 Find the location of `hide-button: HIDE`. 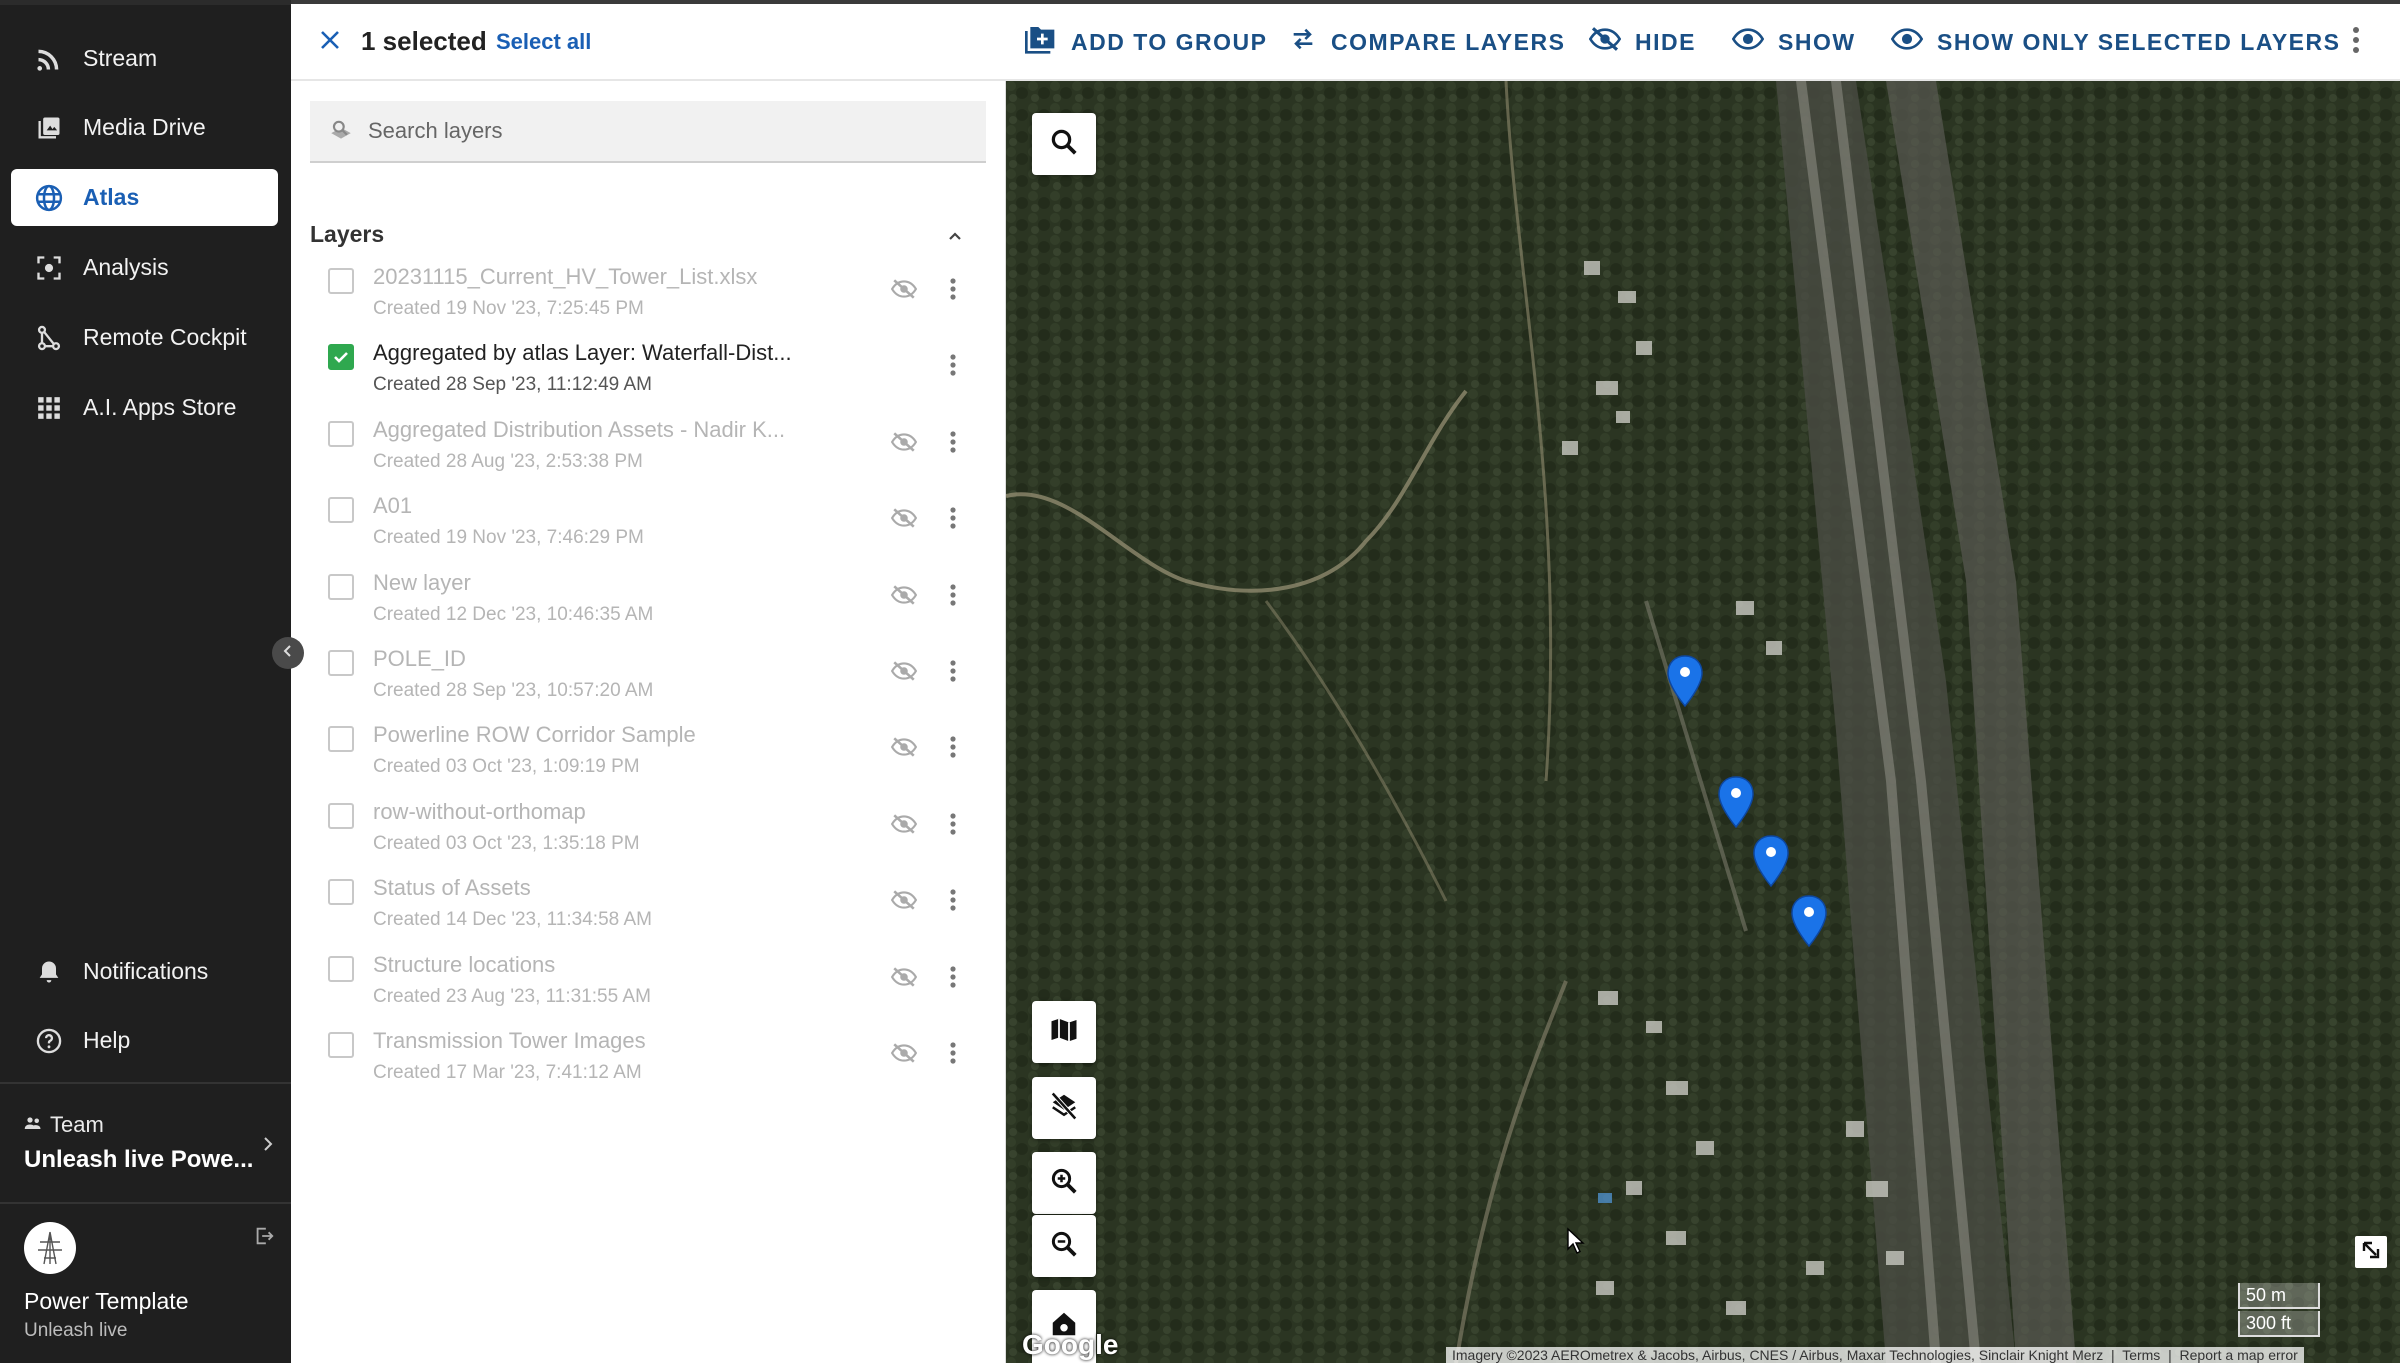

hide-button: HIDE is located at coordinates (1642, 42).